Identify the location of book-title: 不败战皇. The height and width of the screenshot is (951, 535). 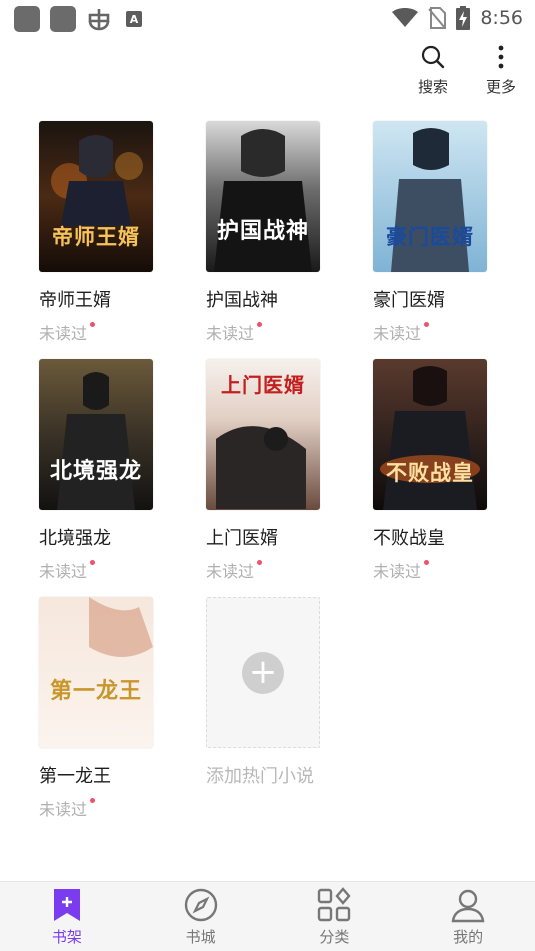
(409, 538).